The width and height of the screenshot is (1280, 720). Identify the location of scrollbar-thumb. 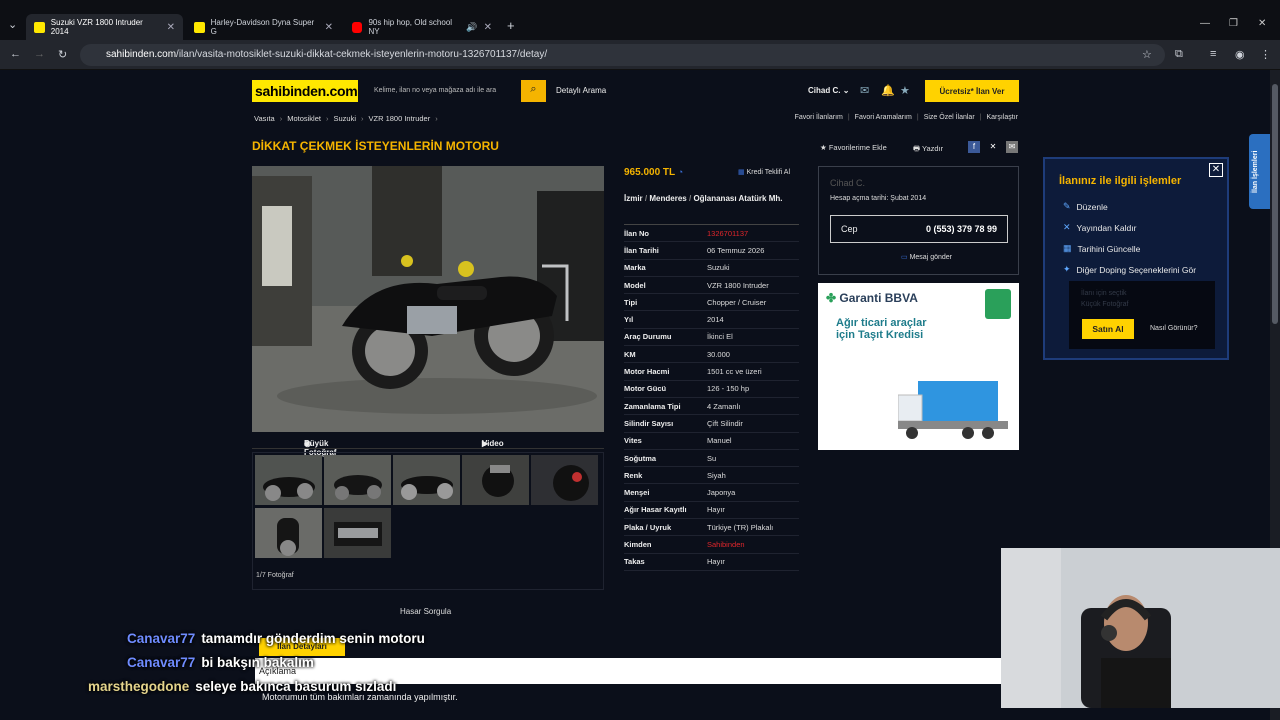
(1275, 204).